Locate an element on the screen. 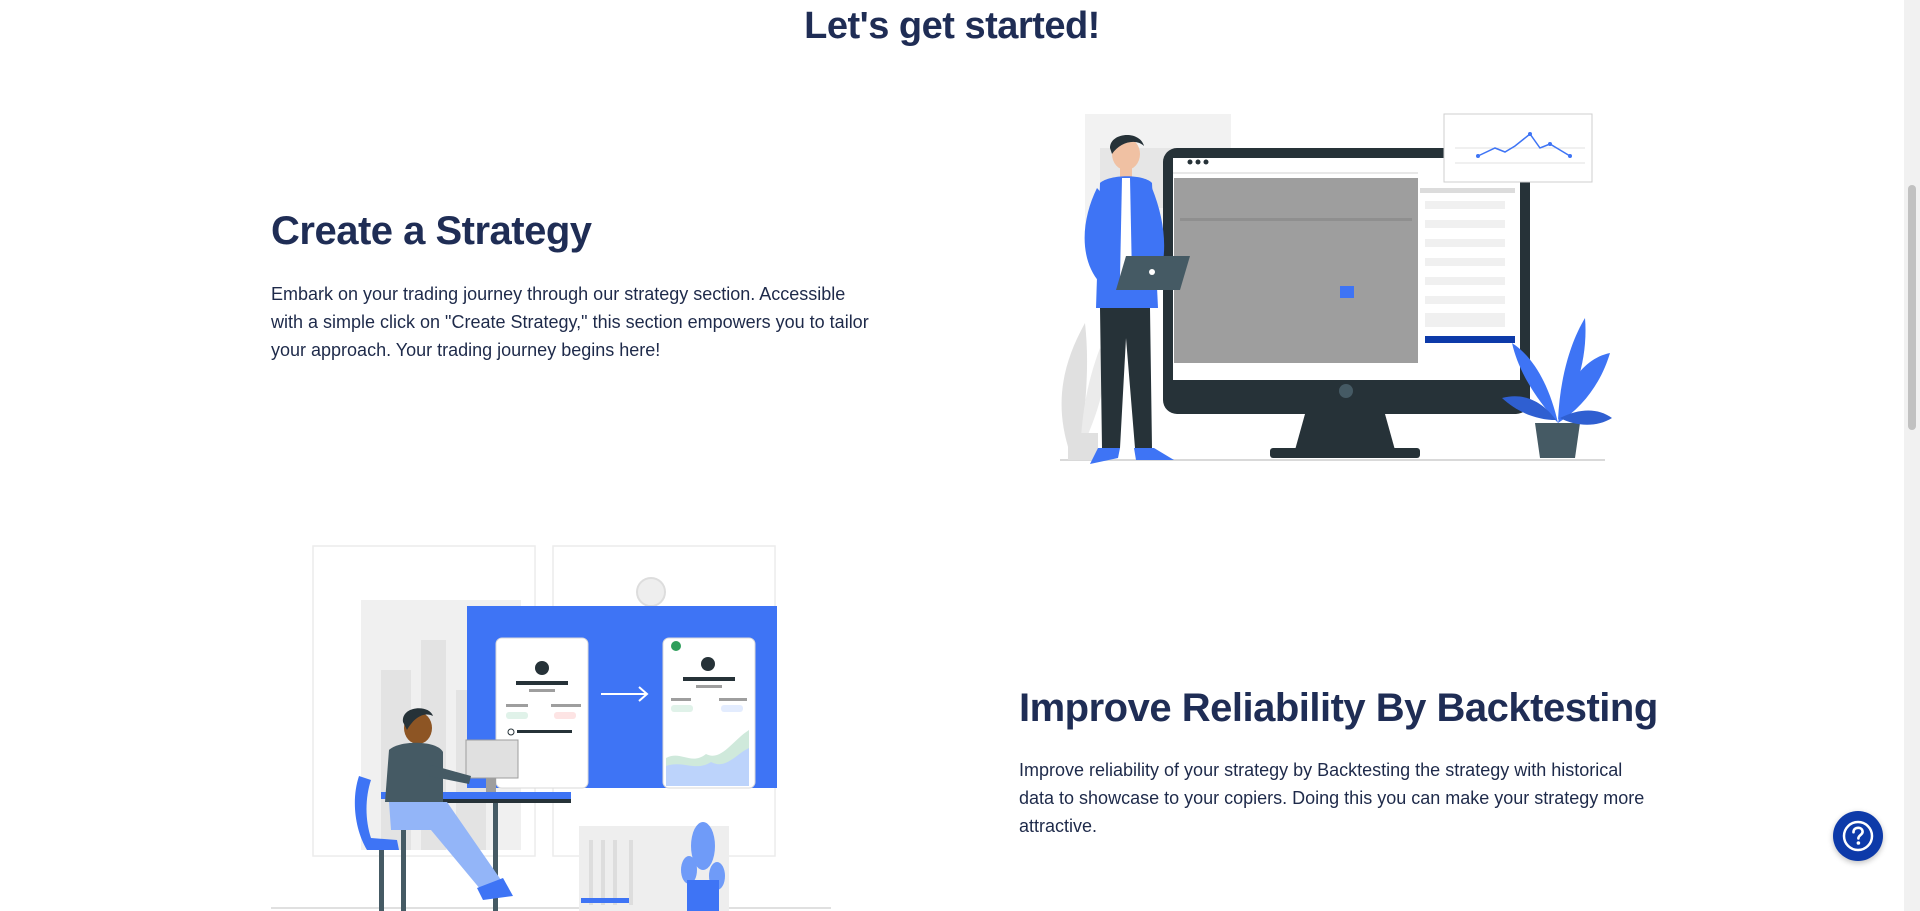 The width and height of the screenshot is (1920, 911). scrollbar-thumb is located at coordinates (1912, 307).